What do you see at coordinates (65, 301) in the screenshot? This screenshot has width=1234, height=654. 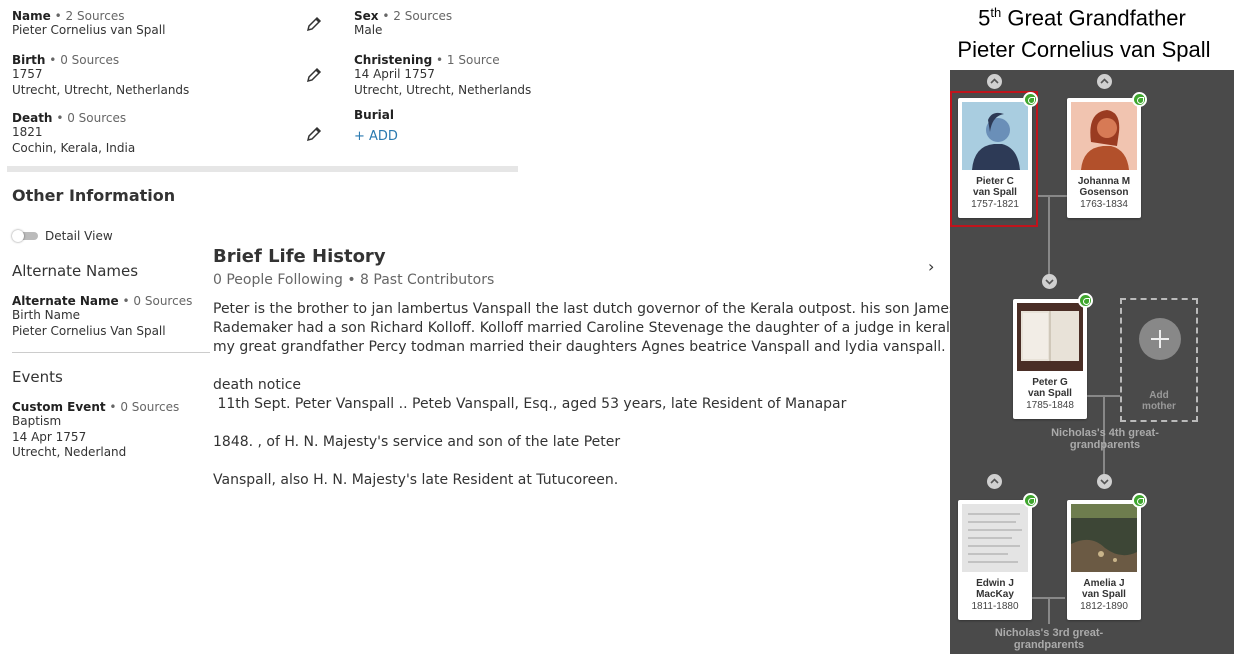 I see `alternate-name-label: Alternate Name` at bounding box center [65, 301].